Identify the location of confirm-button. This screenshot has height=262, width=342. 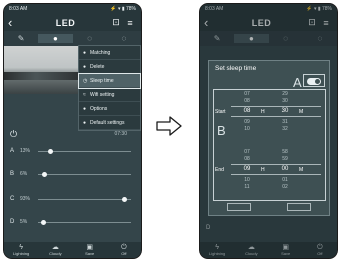
(299, 207).